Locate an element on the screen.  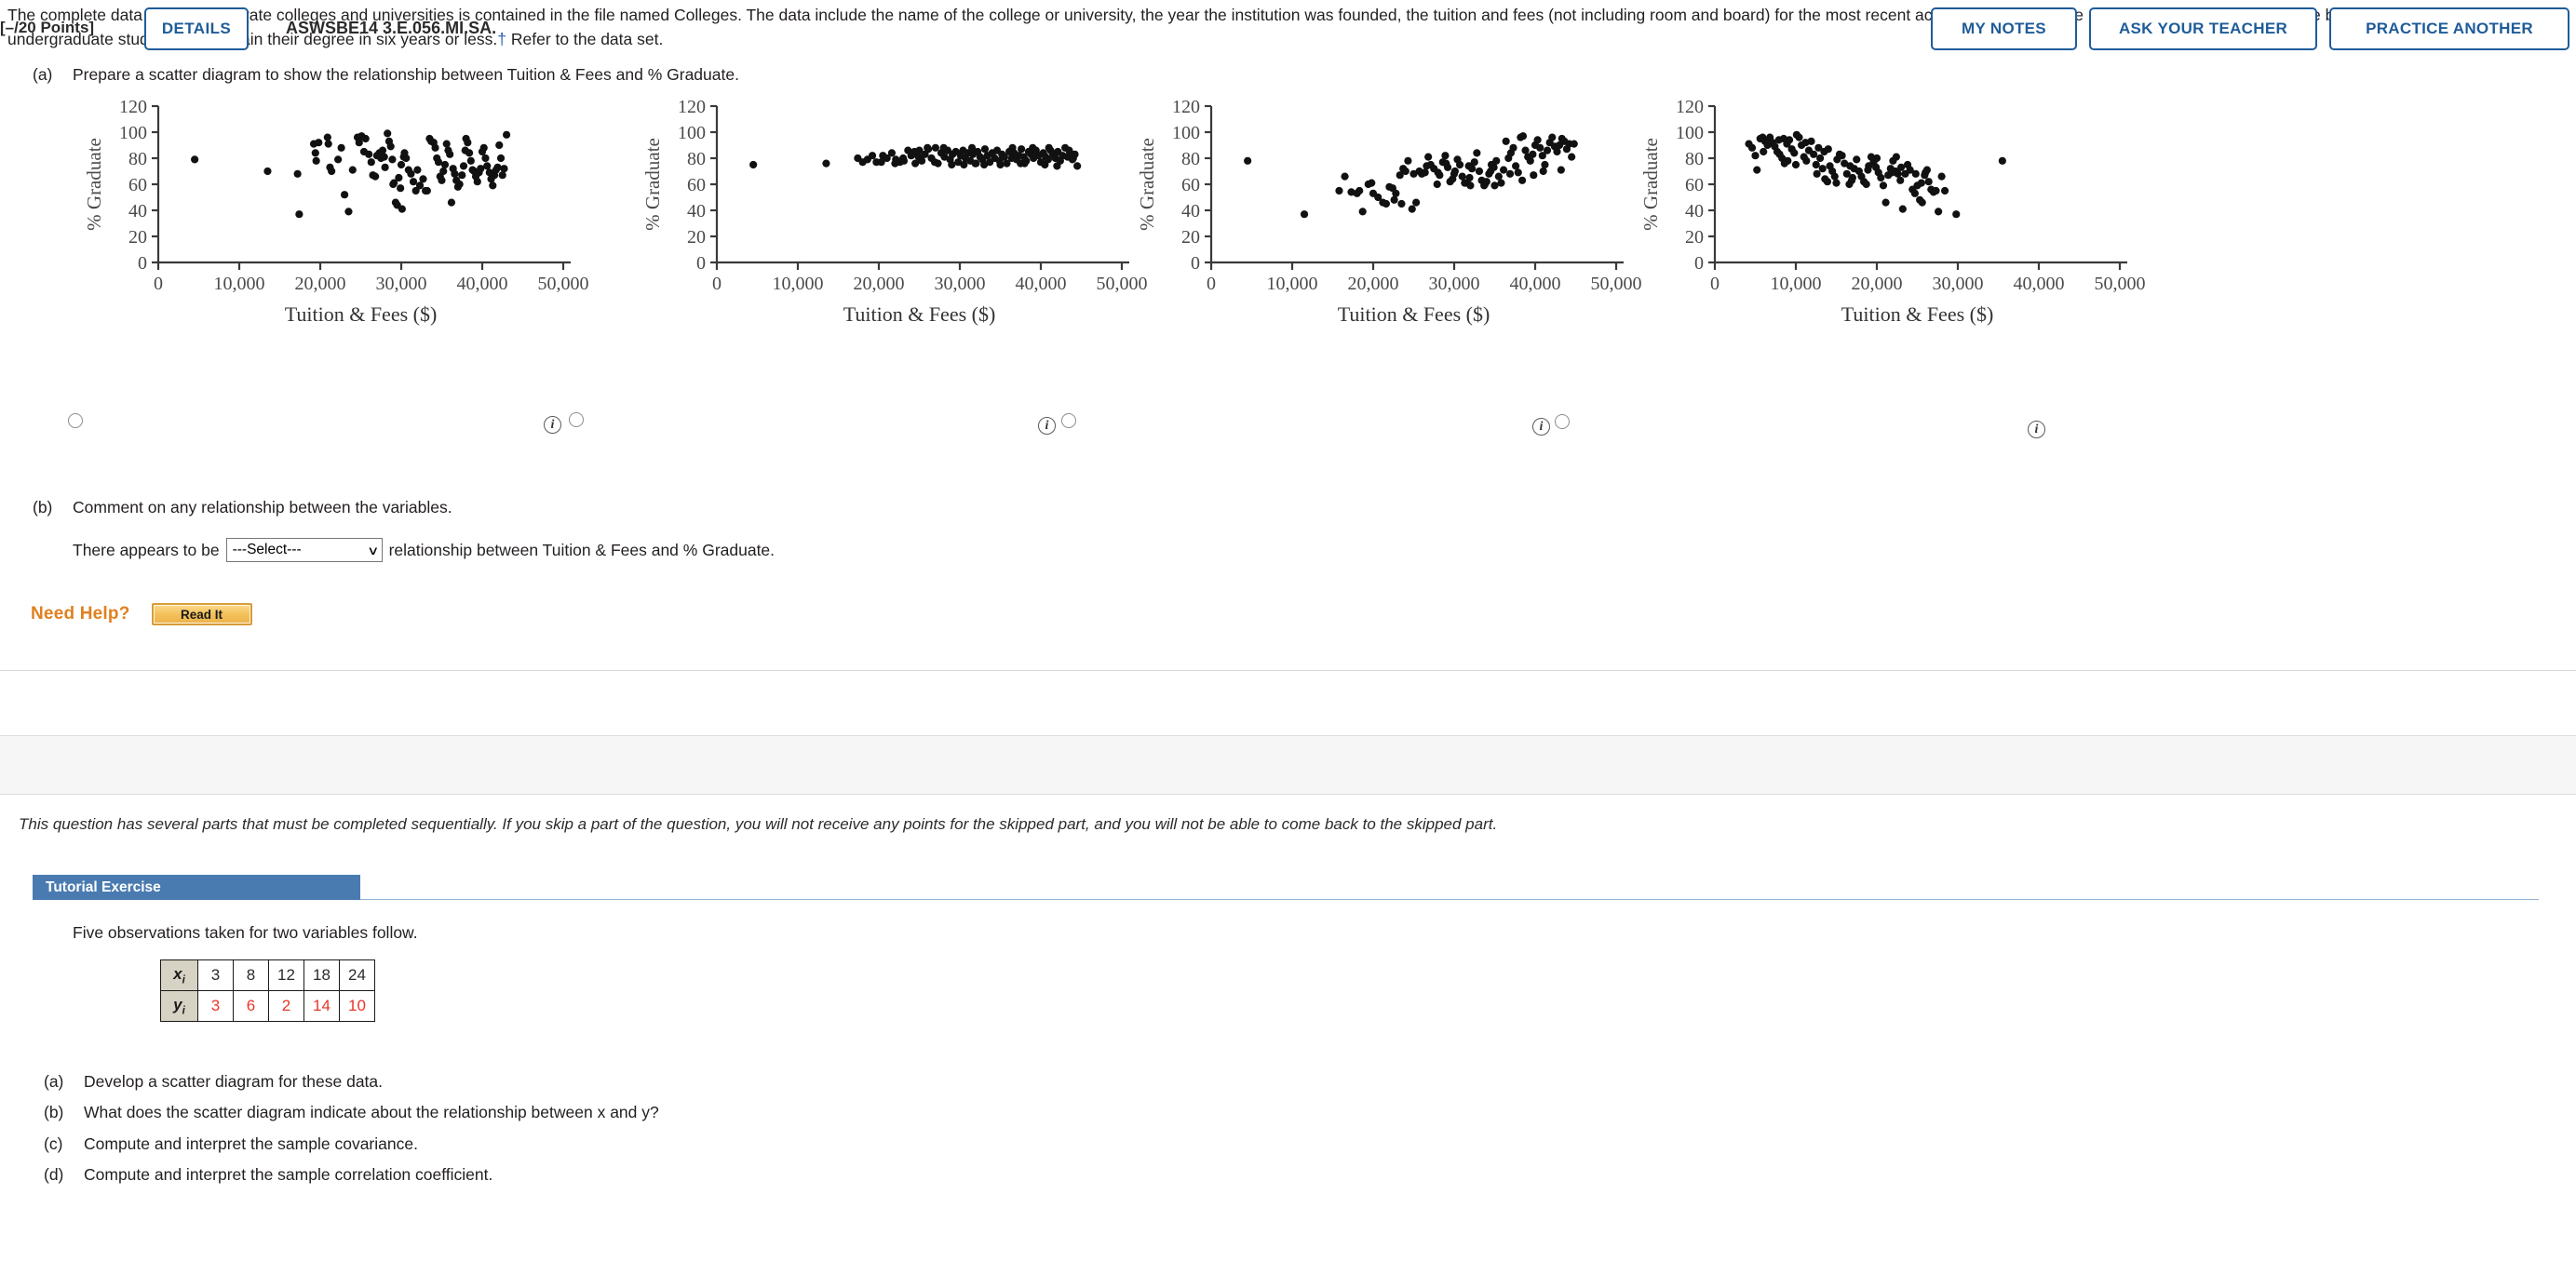
x-value-cell: 8 is located at coordinates (251, 975).